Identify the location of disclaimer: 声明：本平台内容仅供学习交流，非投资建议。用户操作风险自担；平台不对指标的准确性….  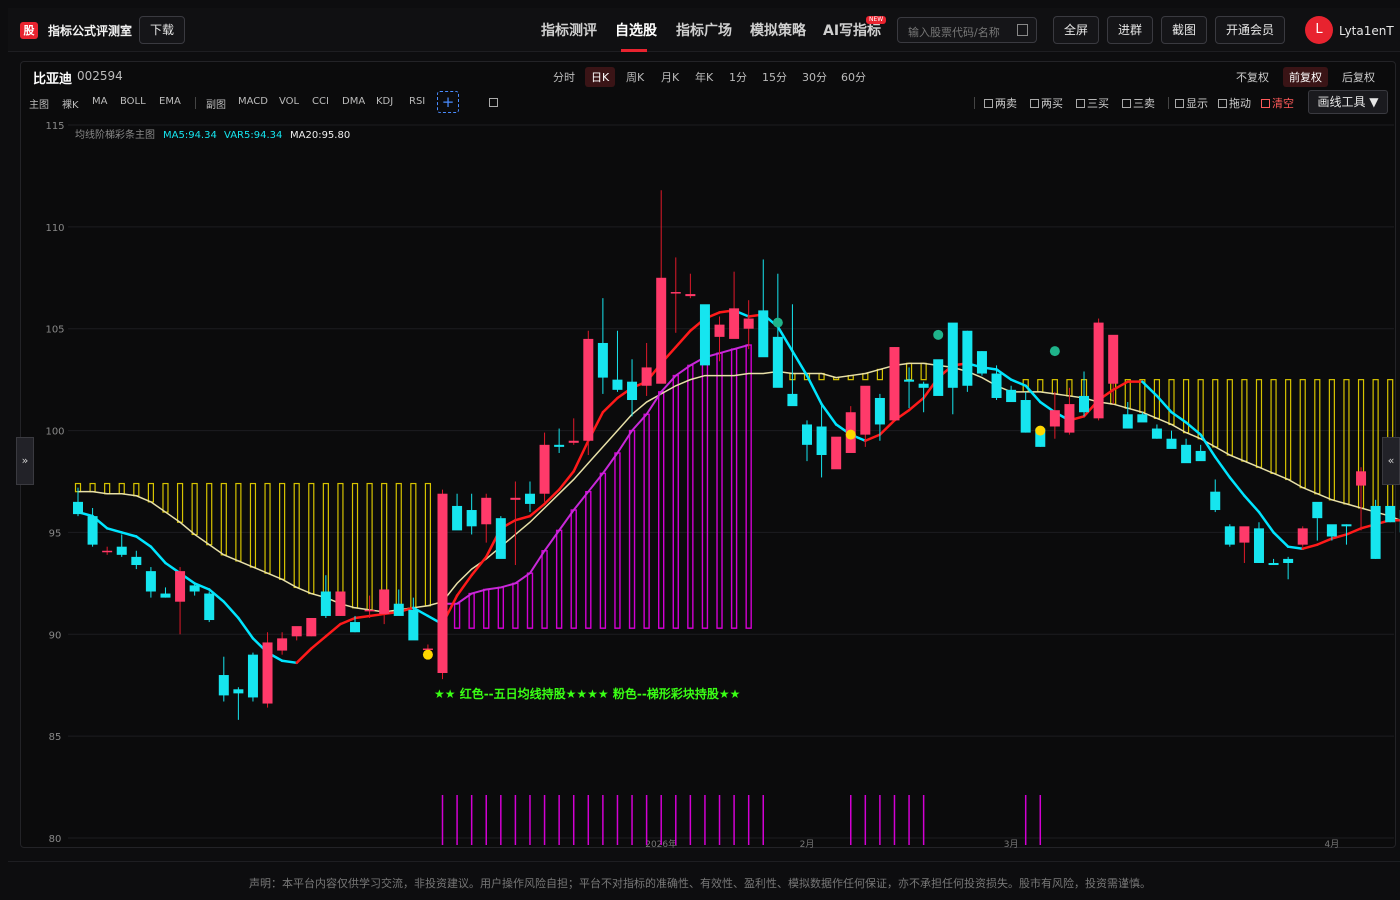
(700, 883).